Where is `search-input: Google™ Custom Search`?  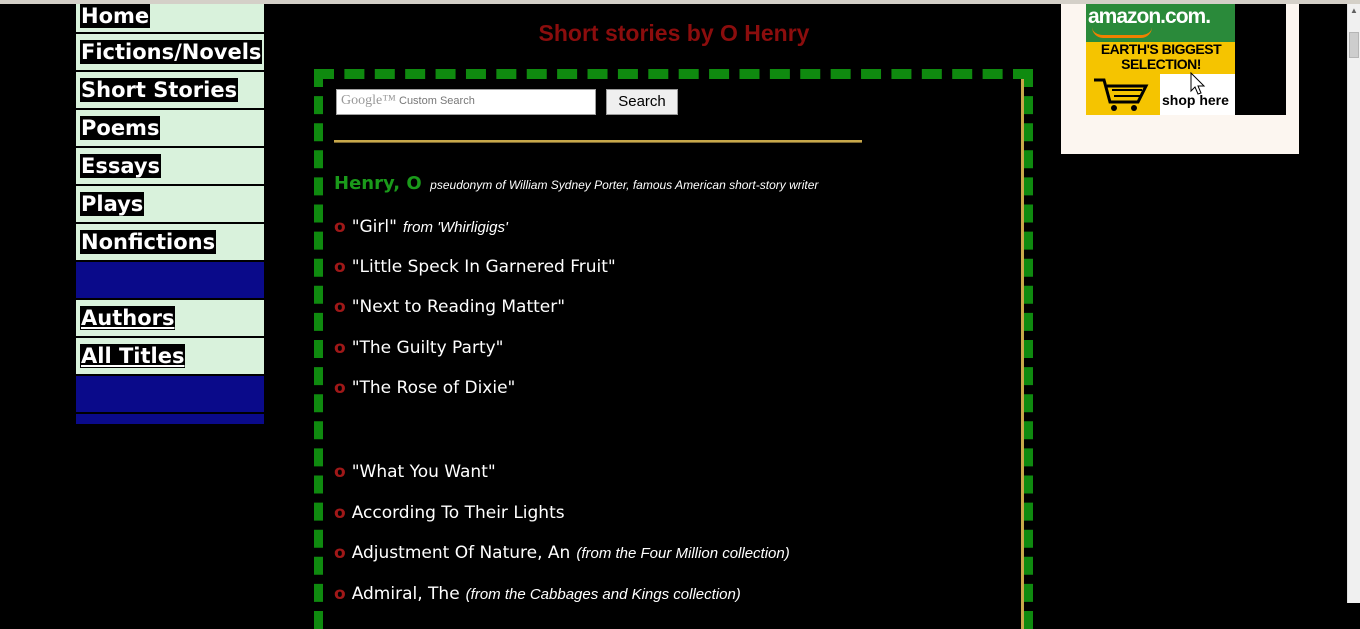 search-input: Google™ Custom Search is located at coordinates (466, 102).